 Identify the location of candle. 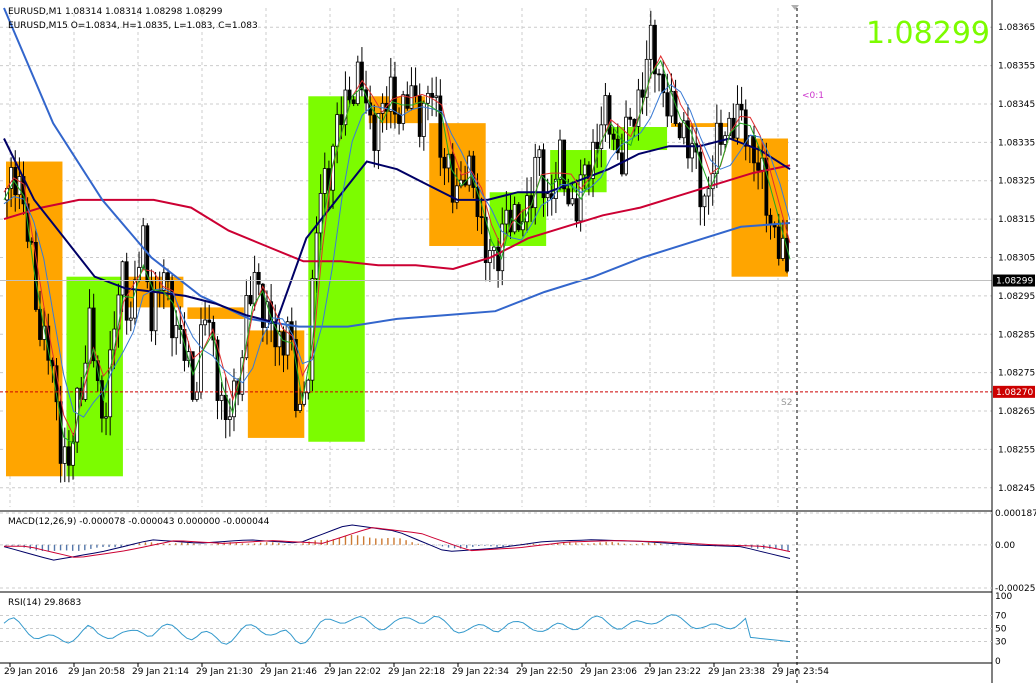
(357, 80).